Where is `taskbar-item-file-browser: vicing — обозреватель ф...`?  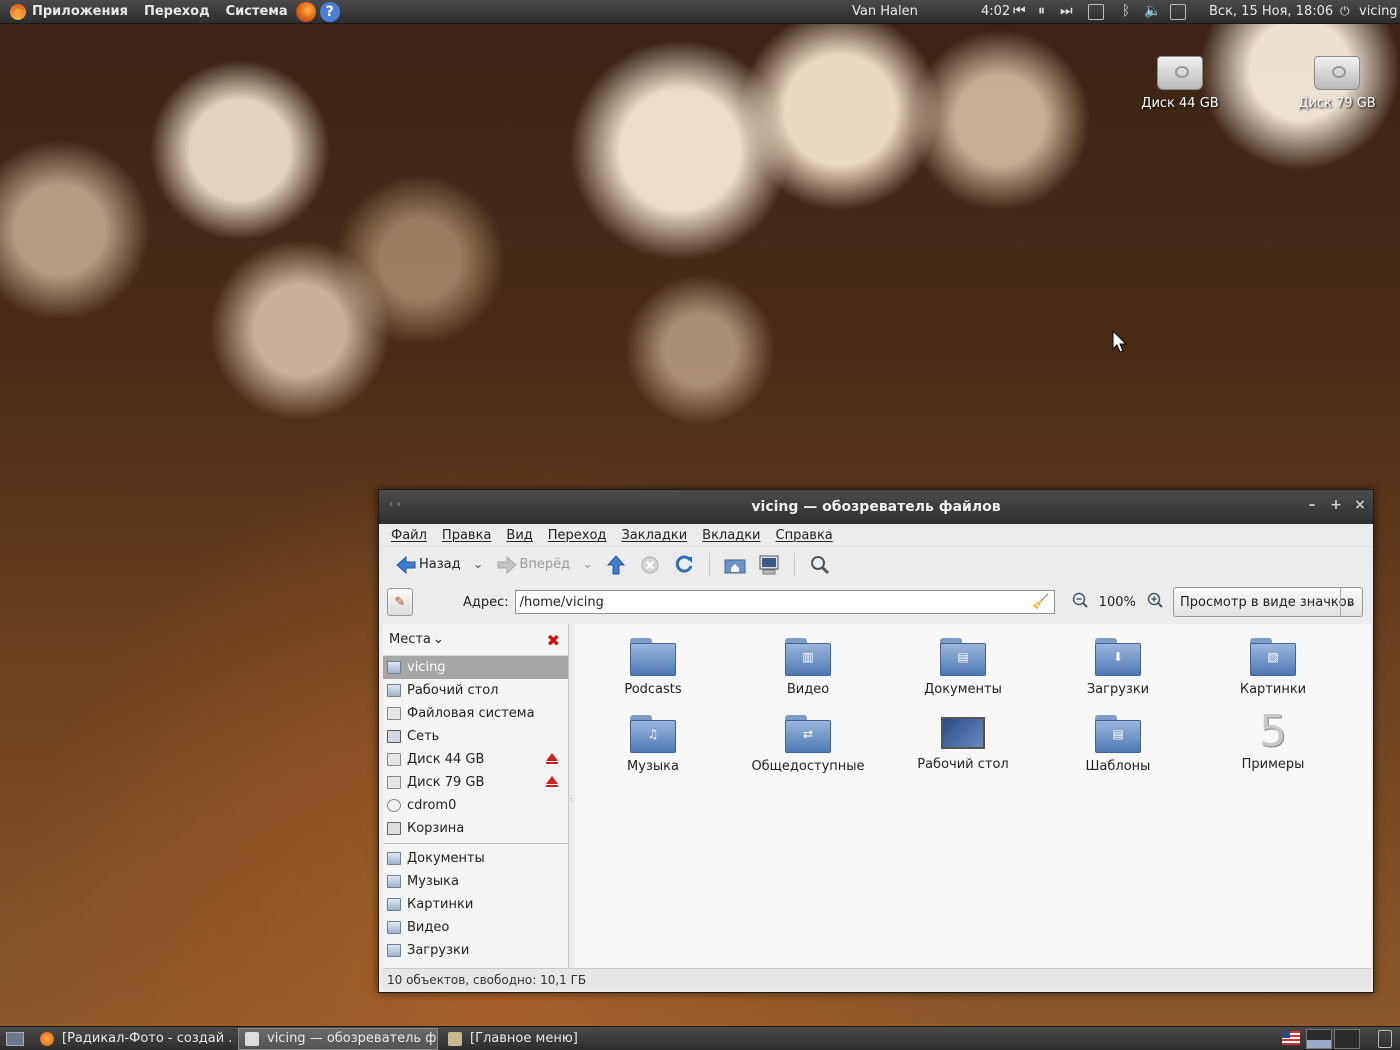 taskbar-item-file-browser: vicing — обозреватель ф... is located at coordinates (338, 1038).